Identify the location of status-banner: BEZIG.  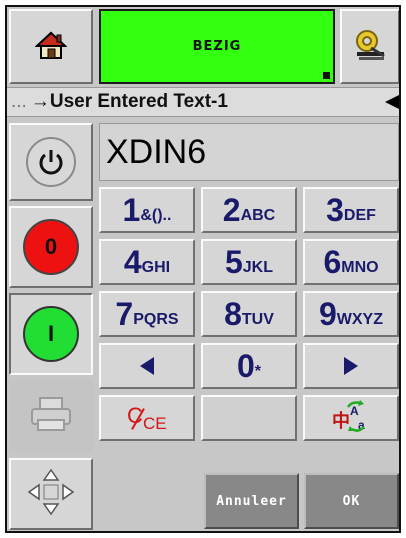
(217, 46).